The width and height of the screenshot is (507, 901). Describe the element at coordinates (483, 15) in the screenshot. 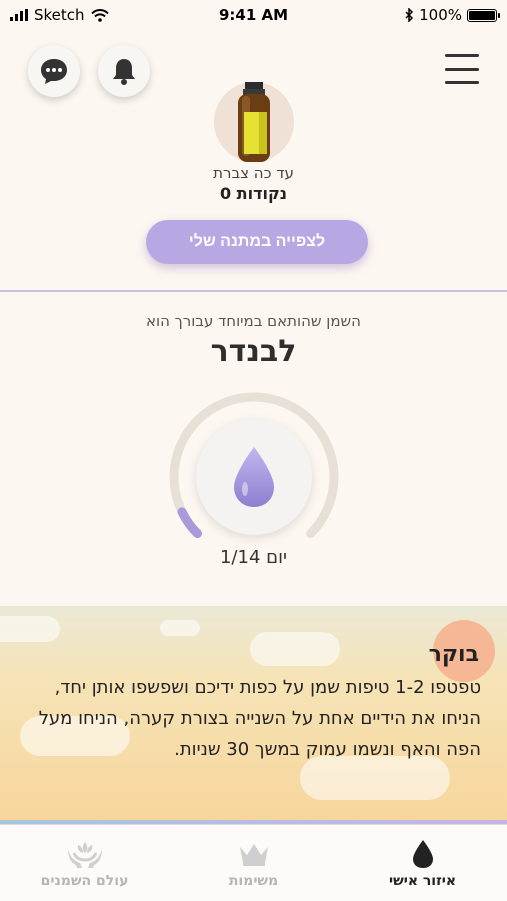

I see `battery-icon` at that location.